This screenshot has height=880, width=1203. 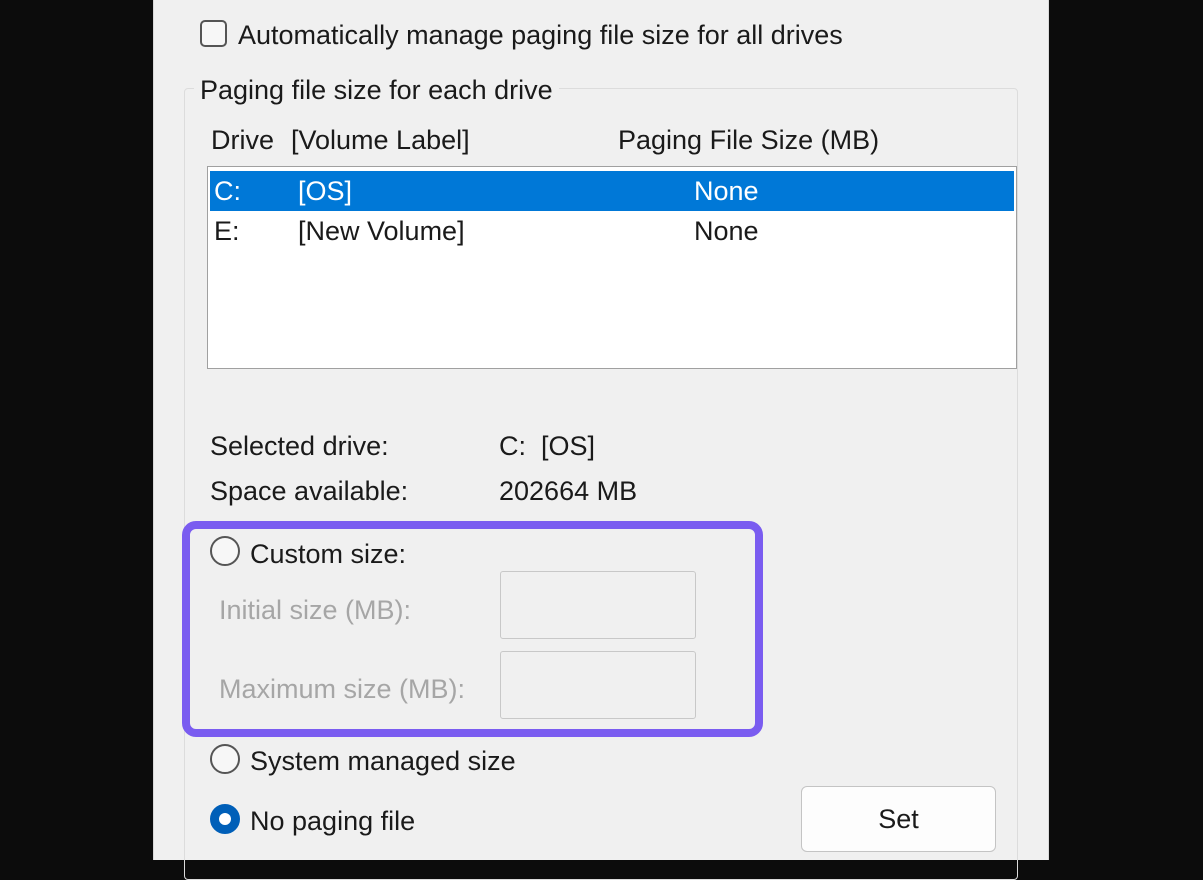 I want to click on set-button: Set, so click(x=898, y=819).